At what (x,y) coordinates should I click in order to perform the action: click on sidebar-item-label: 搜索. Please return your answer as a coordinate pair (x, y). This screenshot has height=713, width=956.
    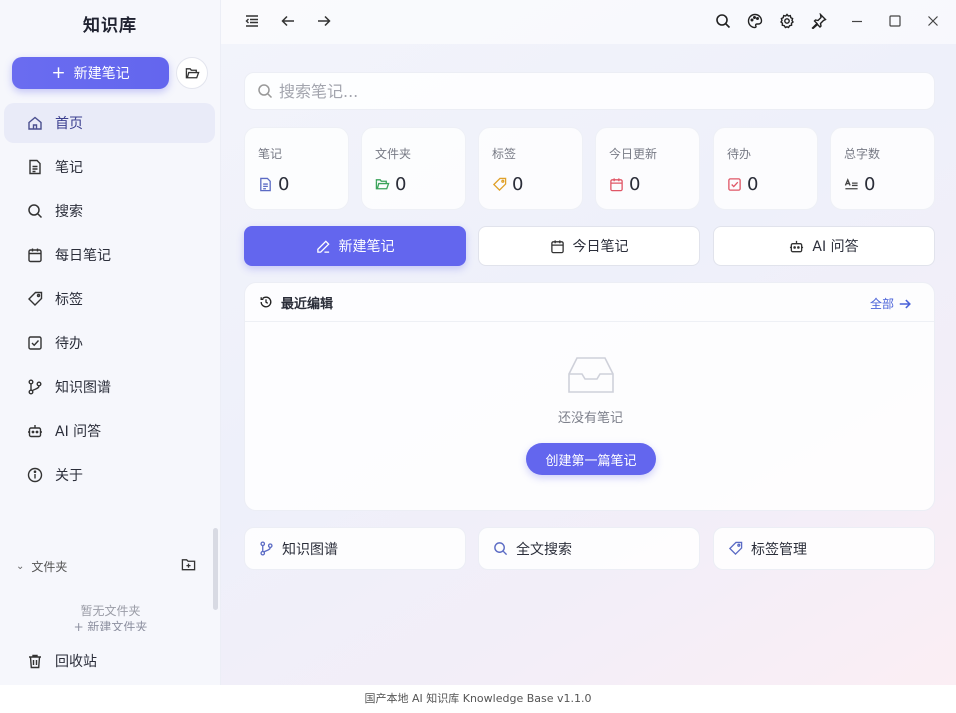
    Looking at the image, I should click on (69, 212).